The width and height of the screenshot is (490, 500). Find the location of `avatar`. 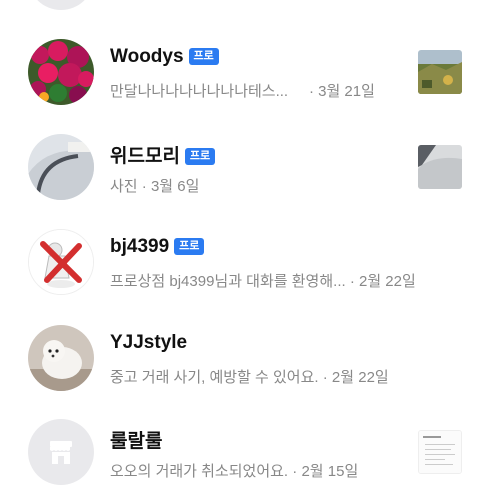

avatar is located at coordinates (61, 5).